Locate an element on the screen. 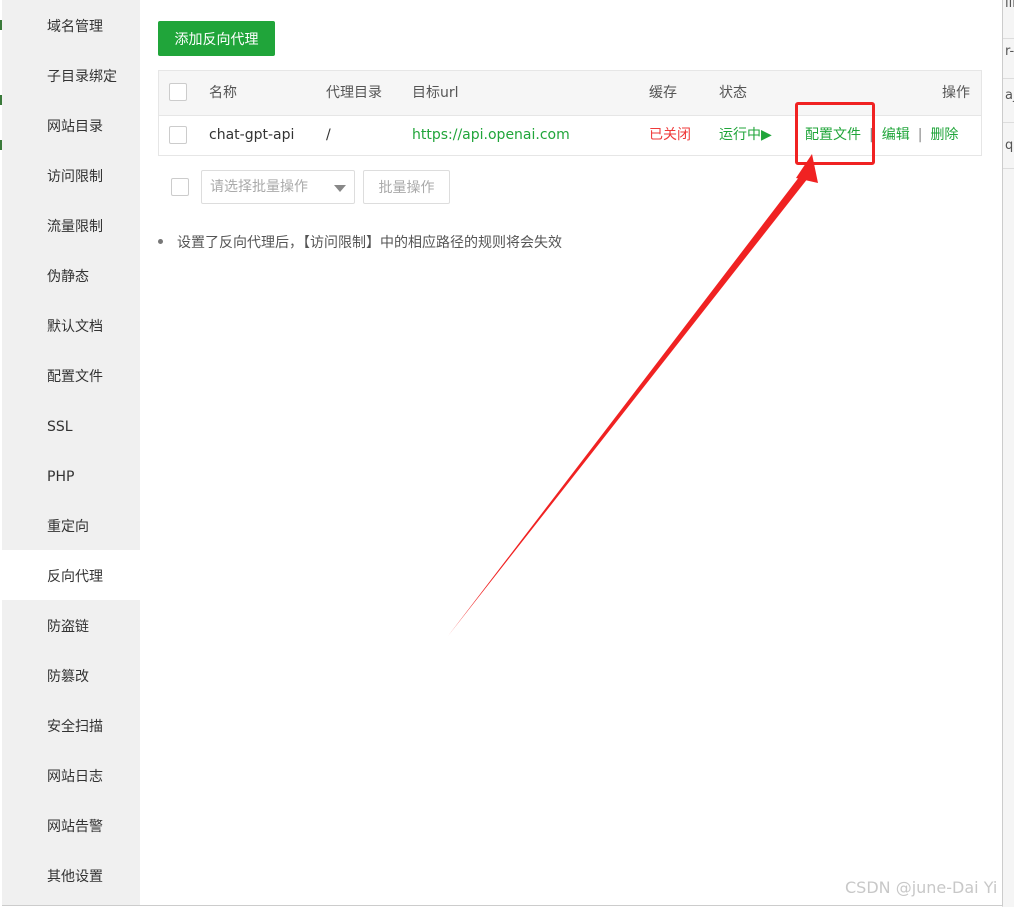  sidebar-item-redirect: 重定向 is located at coordinates (71, 525).